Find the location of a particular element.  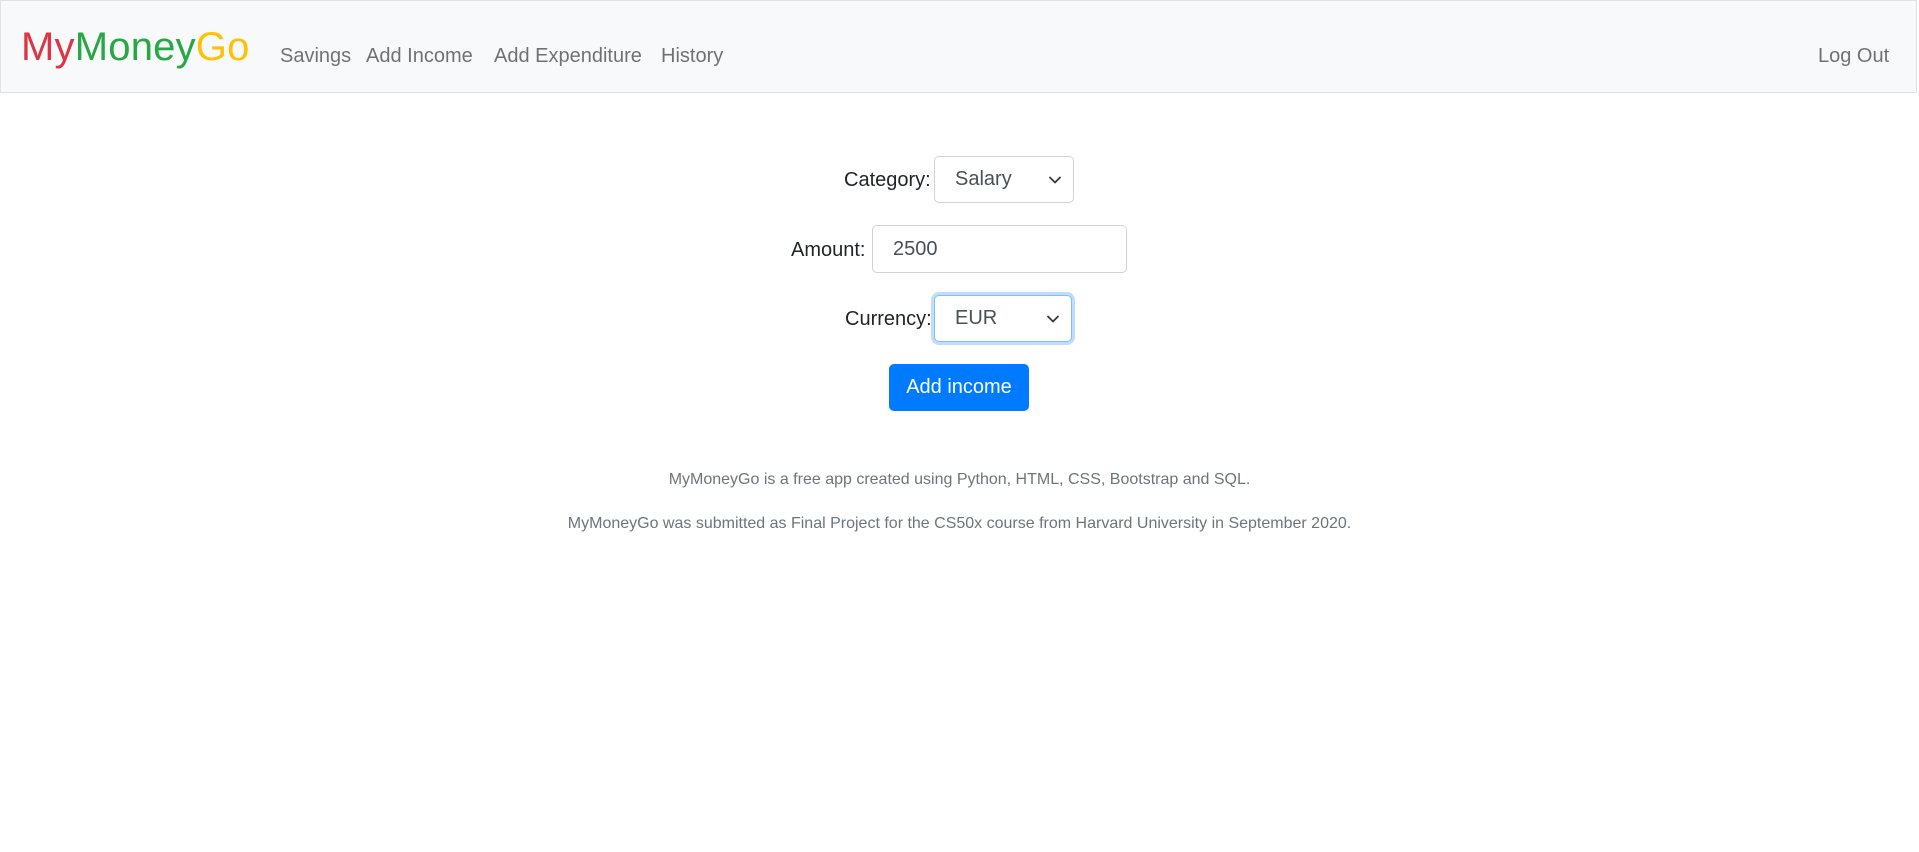

currency-select: EUR is located at coordinates (1003, 318).